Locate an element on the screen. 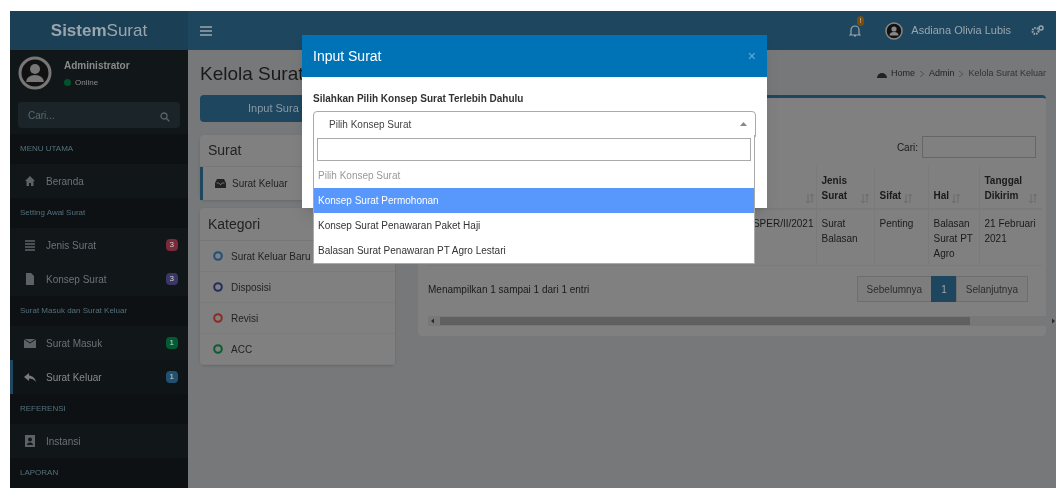 This screenshot has width=1062, height=488. dashboard-icon is located at coordinates (881, 74).